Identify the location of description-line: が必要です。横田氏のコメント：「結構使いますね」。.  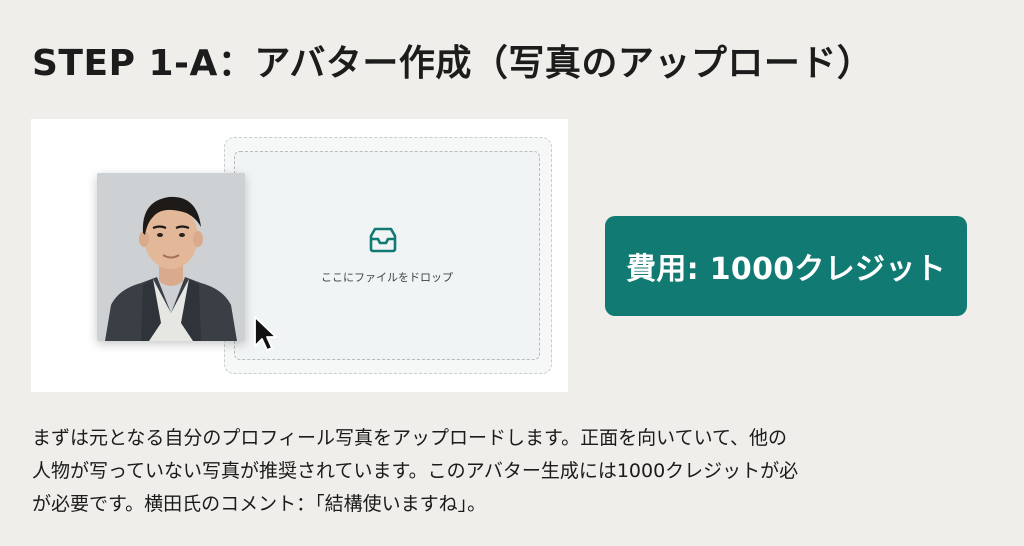
(259, 504).